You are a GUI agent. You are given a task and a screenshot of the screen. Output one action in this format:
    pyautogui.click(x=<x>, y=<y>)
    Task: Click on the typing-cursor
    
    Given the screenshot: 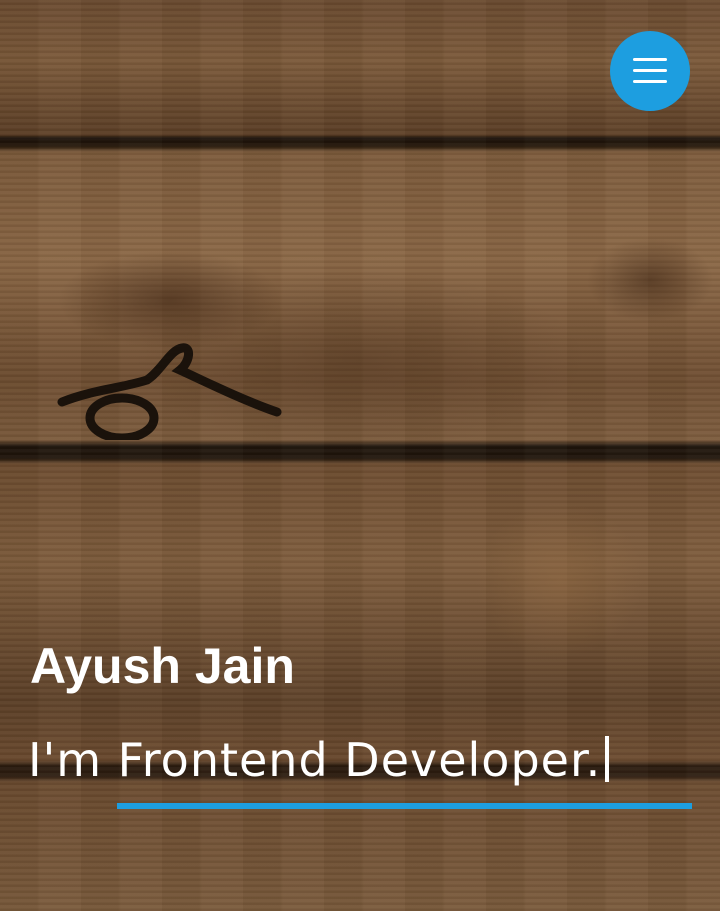 What is the action you would take?
    pyautogui.click(x=607, y=759)
    